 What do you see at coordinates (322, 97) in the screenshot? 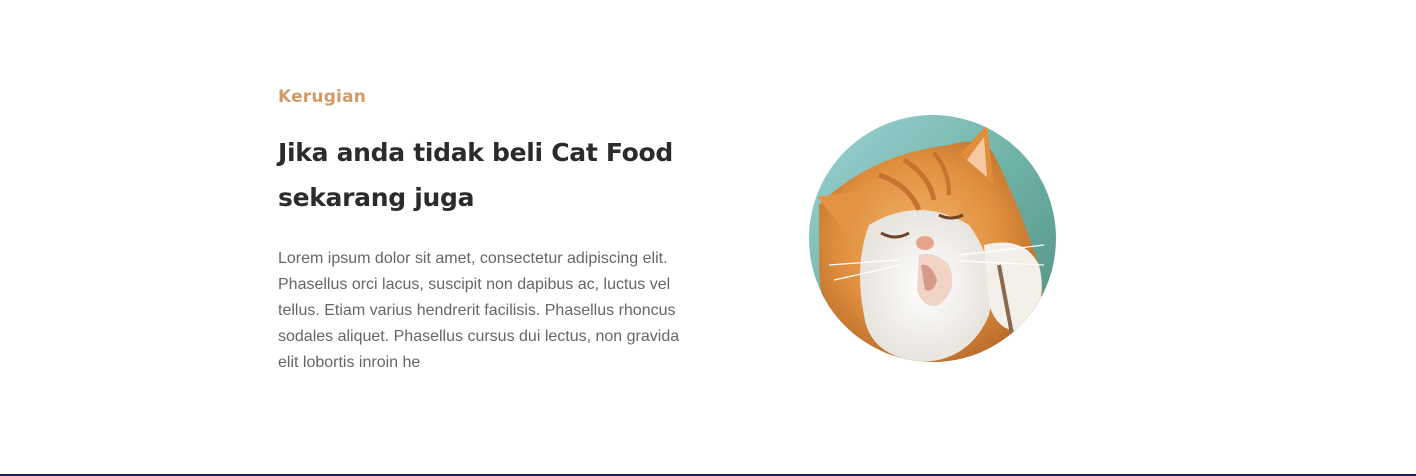
I see `section-eyebrow: Kerugian` at bounding box center [322, 97].